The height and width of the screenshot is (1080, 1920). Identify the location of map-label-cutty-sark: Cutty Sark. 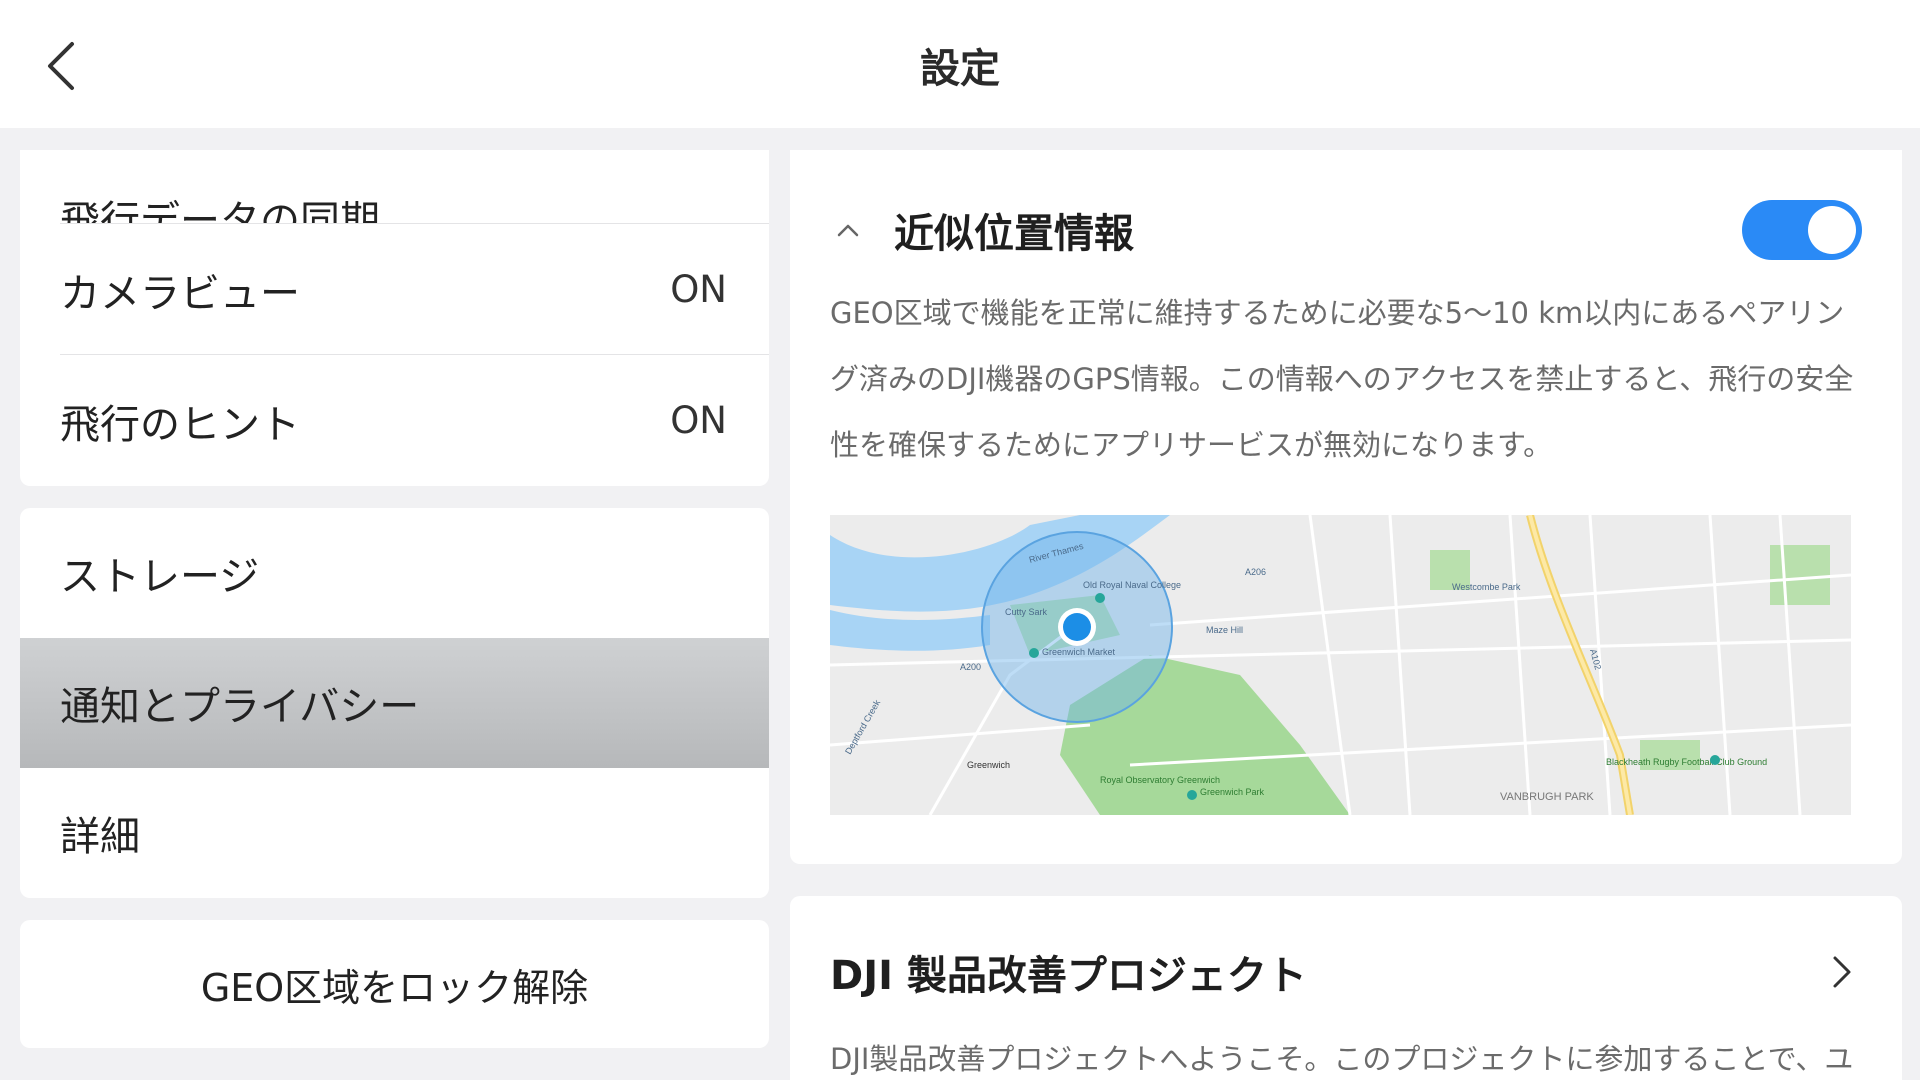
(1026, 612).